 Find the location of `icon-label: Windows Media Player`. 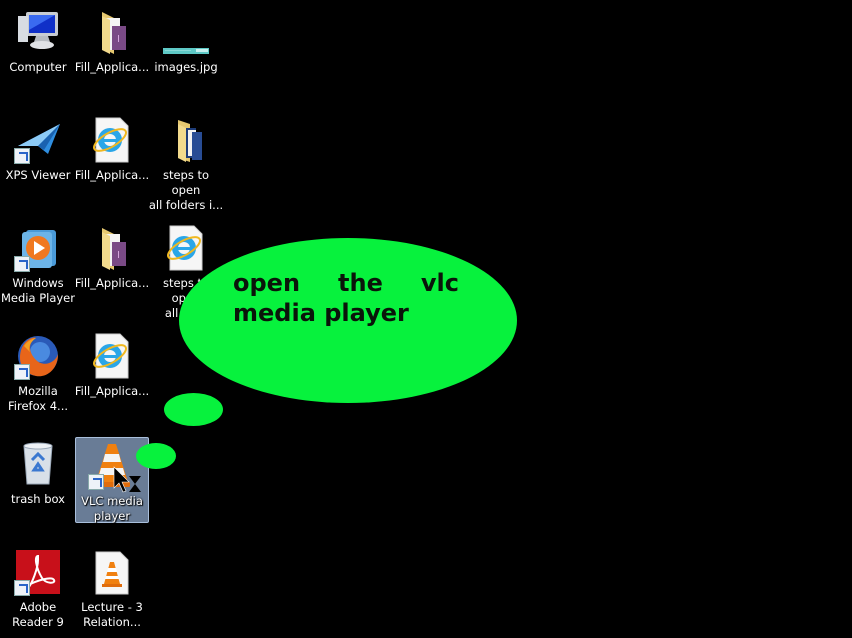

icon-label: Windows Media Player is located at coordinates (38, 290).